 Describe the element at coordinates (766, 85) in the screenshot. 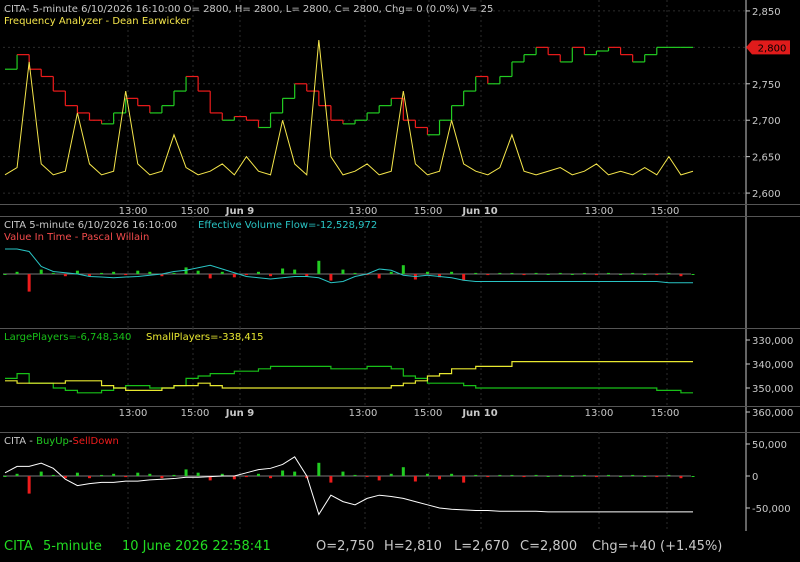

I see `price-axis-label: 2,750` at that location.